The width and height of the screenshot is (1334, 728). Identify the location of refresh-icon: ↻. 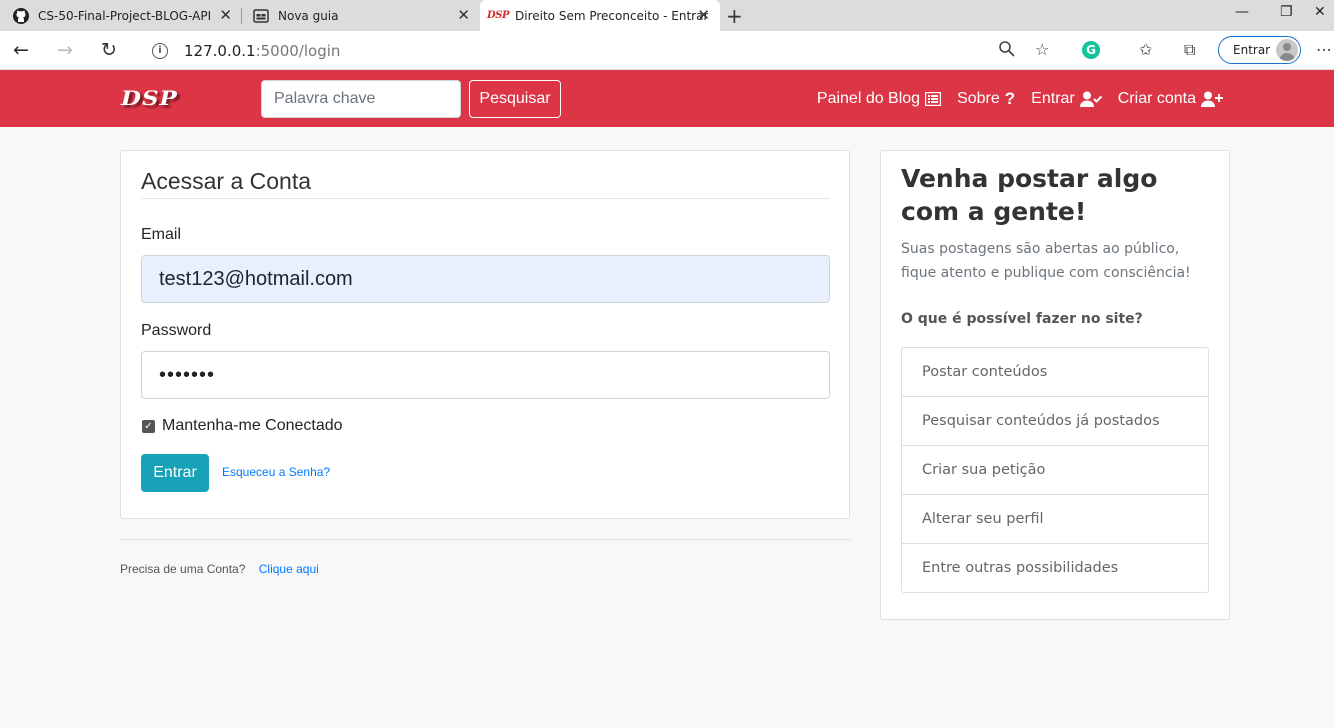
(109, 50).